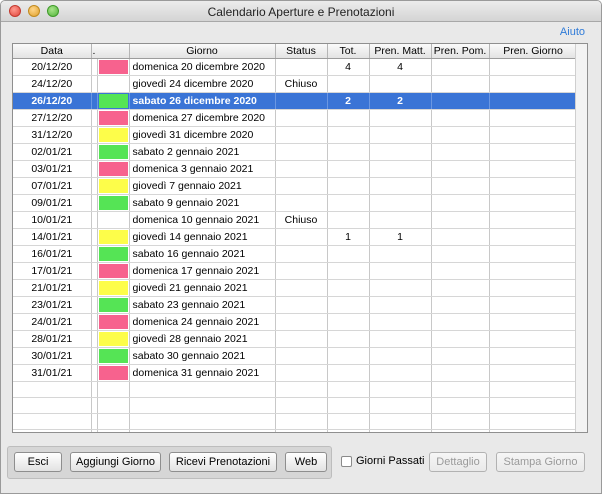  Describe the element at coordinates (52, 339) in the screenshot. I see `cell-data: 28/01/21` at that location.